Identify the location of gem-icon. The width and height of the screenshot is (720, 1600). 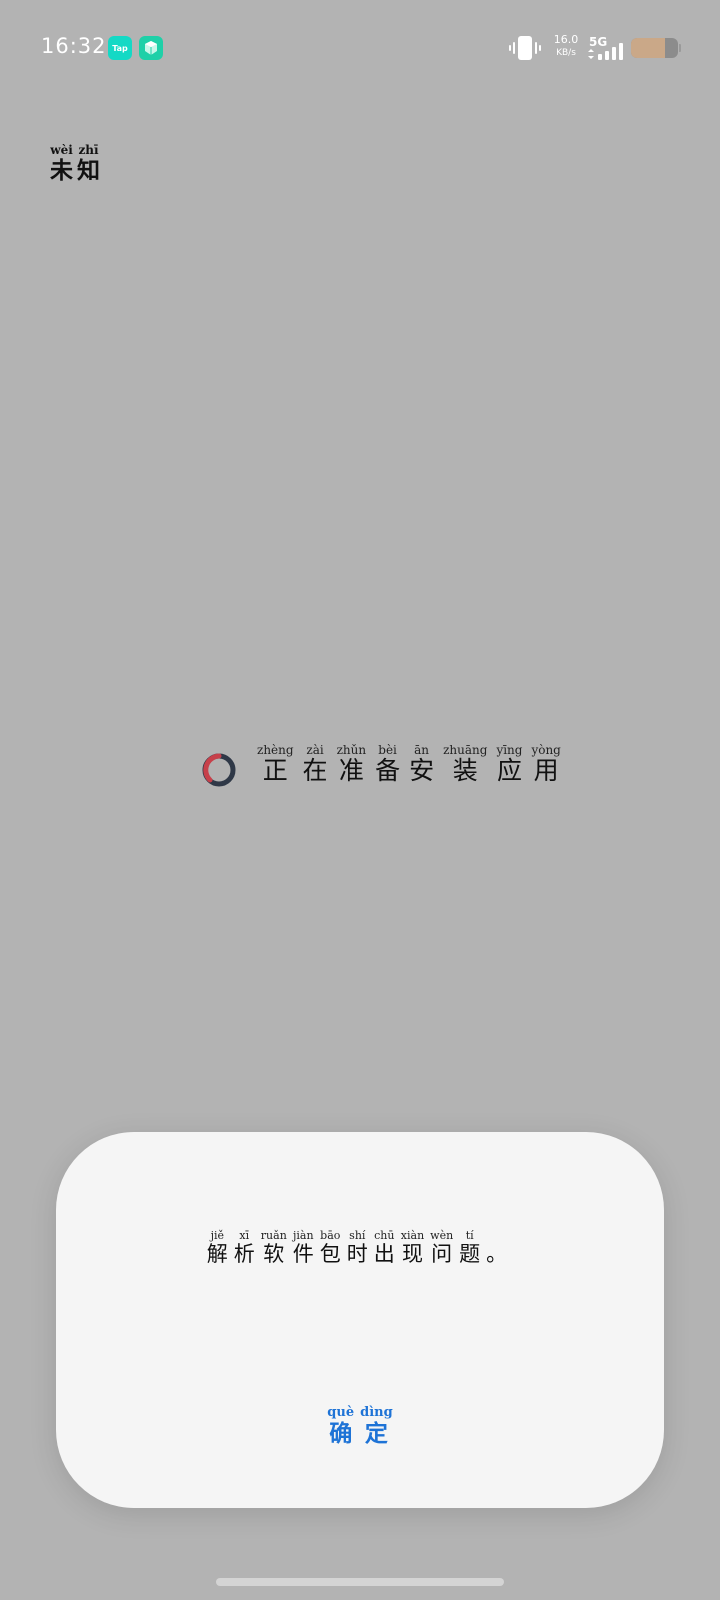
(151, 48).